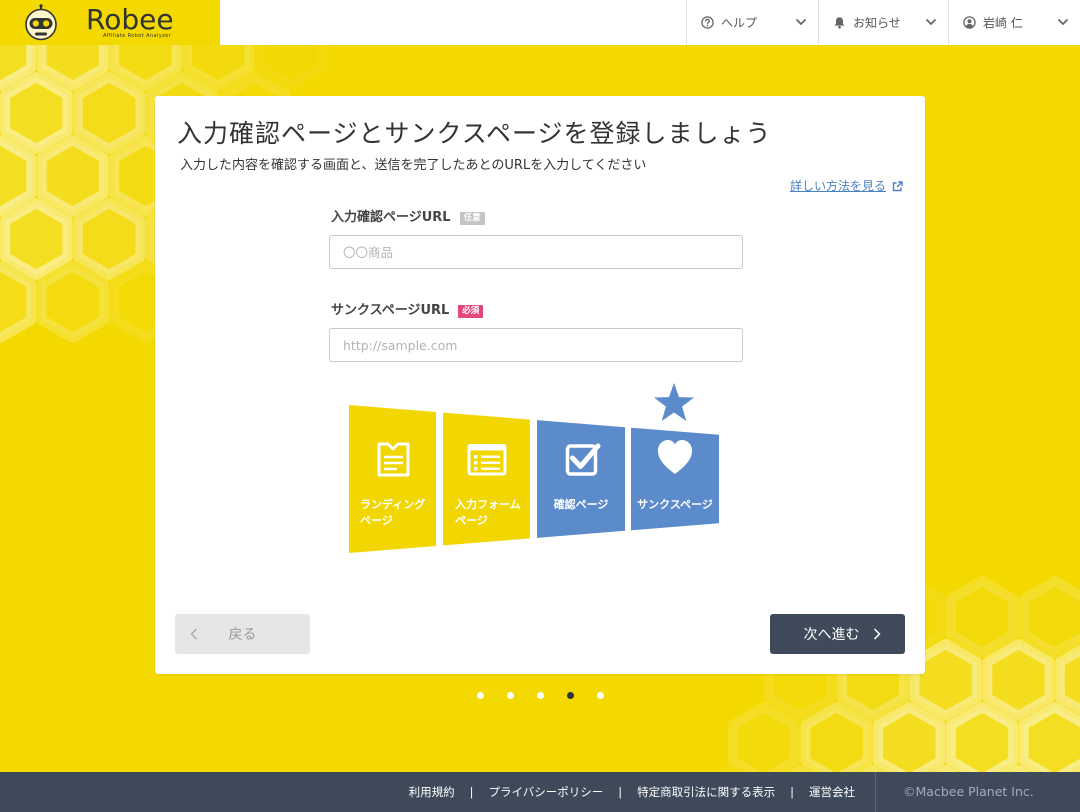  I want to click on optional-badge: 任意, so click(472, 218).